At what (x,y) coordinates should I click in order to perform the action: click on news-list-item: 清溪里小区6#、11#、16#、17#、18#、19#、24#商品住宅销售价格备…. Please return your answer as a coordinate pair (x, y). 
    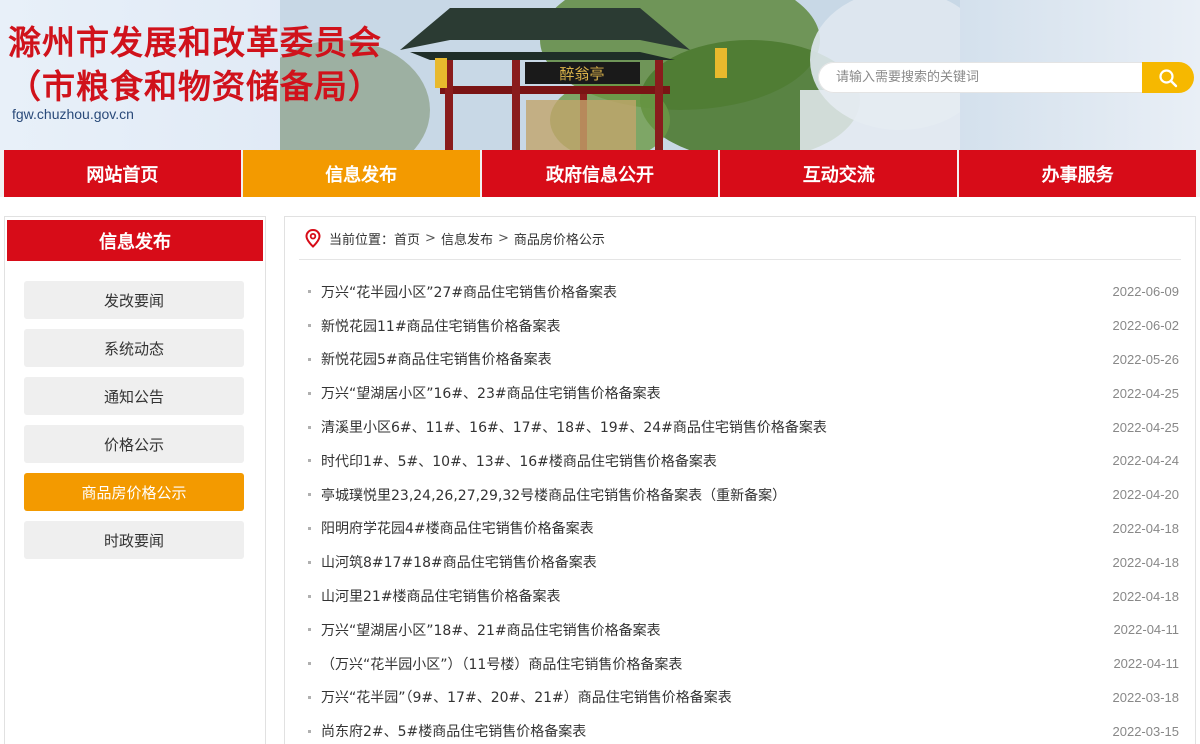
    Looking at the image, I should click on (740, 427).